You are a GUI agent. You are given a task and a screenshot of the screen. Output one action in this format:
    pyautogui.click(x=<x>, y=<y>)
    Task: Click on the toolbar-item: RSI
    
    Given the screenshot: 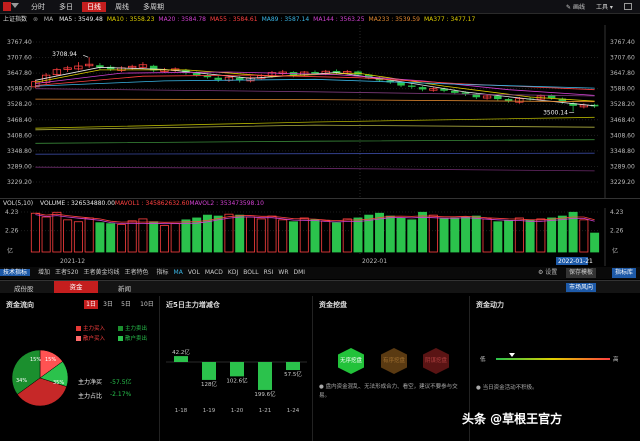 What is the action you would take?
    pyautogui.click(x=269, y=272)
    